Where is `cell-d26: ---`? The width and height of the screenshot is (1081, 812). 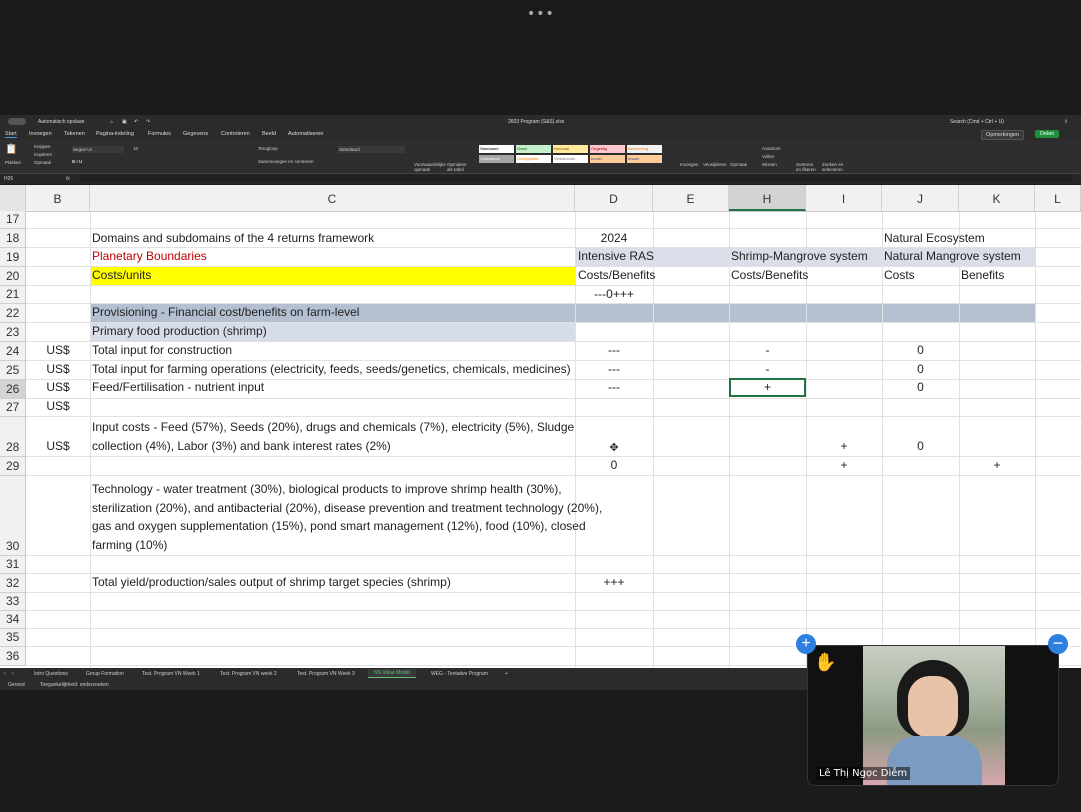 cell-d26: --- is located at coordinates (614, 387).